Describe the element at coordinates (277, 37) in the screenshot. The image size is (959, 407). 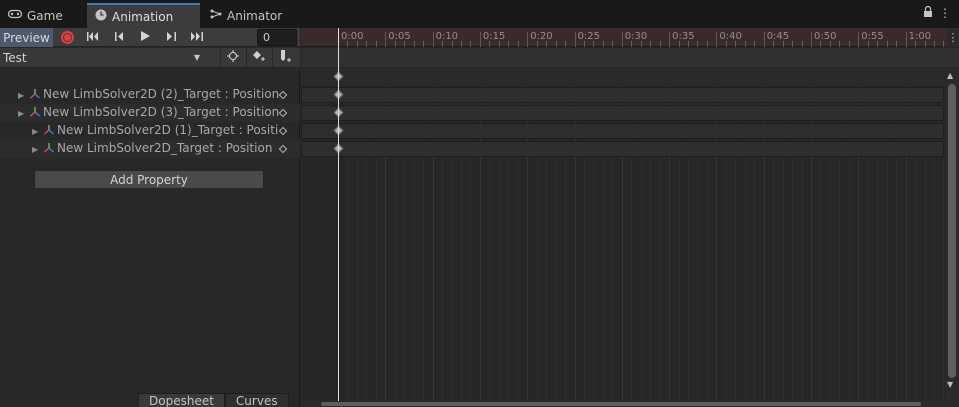
I see `frame-field: 0` at that location.